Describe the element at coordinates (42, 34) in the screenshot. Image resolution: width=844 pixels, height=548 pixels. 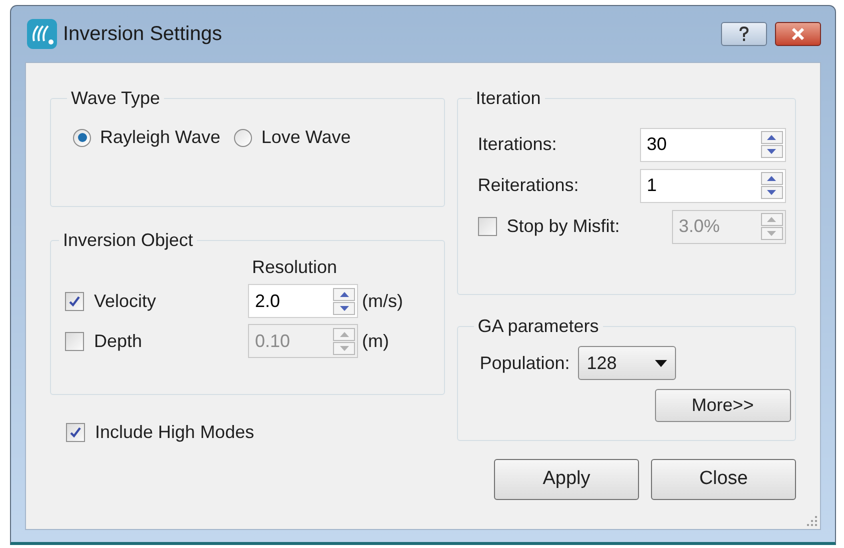
I see `app-logo-icon` at that location.